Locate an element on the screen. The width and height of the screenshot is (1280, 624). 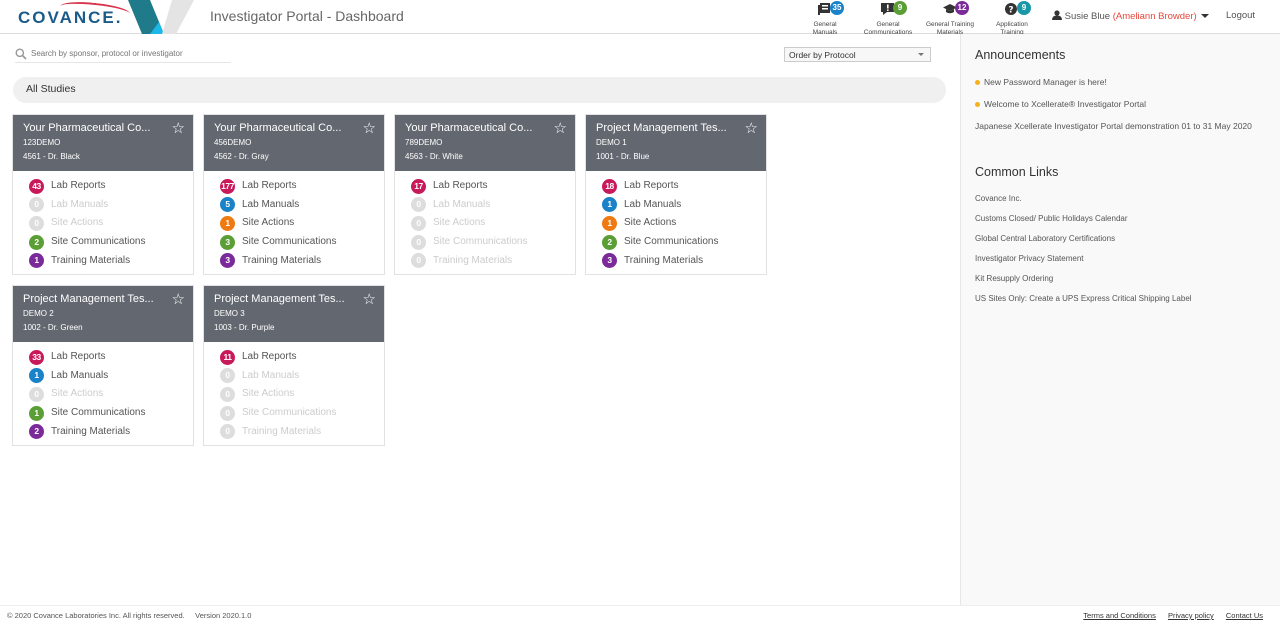
terms-link: Terms and Conditions is located at coordinates (1119, 615).